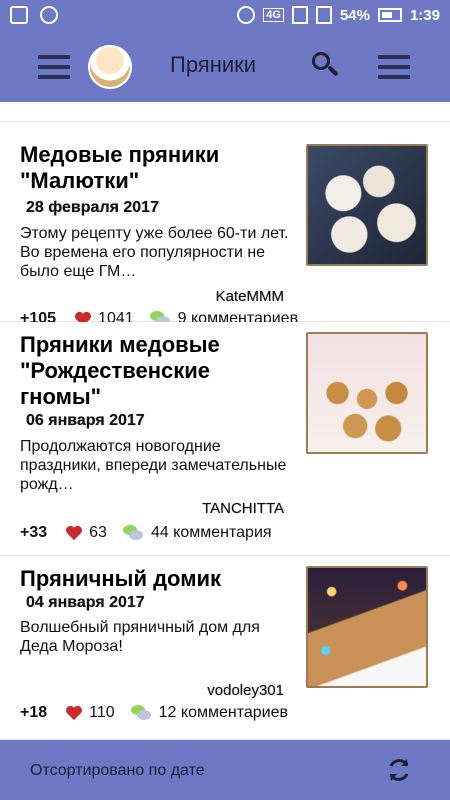 This screenshot has height=800, width=450. Describe the element at coordinates (394, 67) in the screenshot. I see `options-menu-icon` at that location.